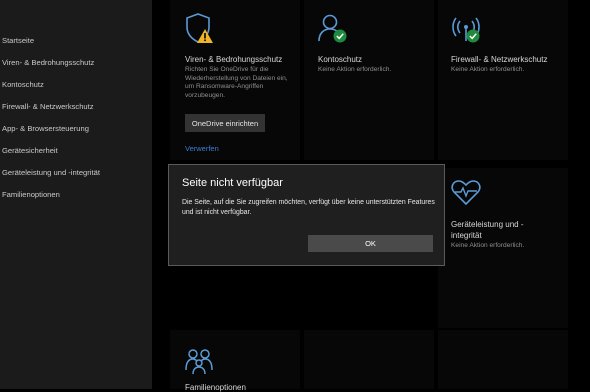 The height and width of the screenshot is (392, 590). What do you see at coordinates (466, 235) in the screenshot?
I see `performance-tile-title-line2: integrität` at bounding box center [466, 235].